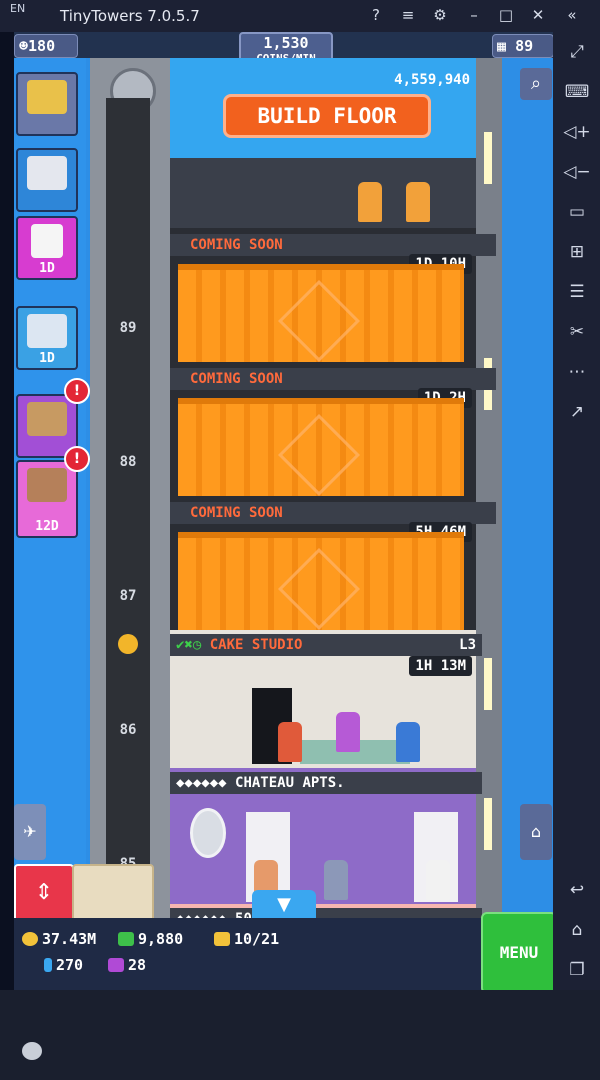 This screenshot has height=1080, width=600. What do you see at coordinates (577, 92) in the screenshot?
I see `keyboard-icon: ⌨` at bounding box center [577, 92].